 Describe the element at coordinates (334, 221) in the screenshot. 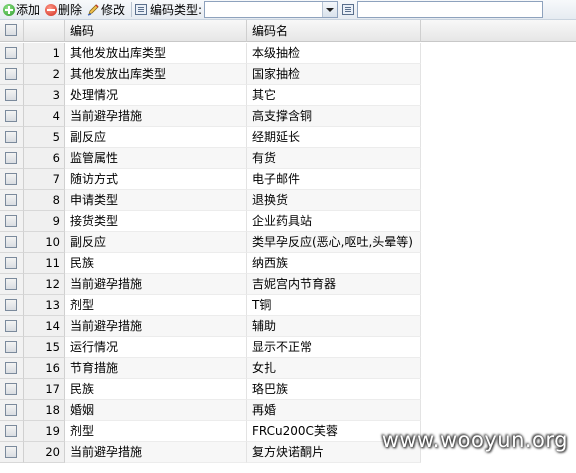

I see `name-cell: 企业药具站` at that location.